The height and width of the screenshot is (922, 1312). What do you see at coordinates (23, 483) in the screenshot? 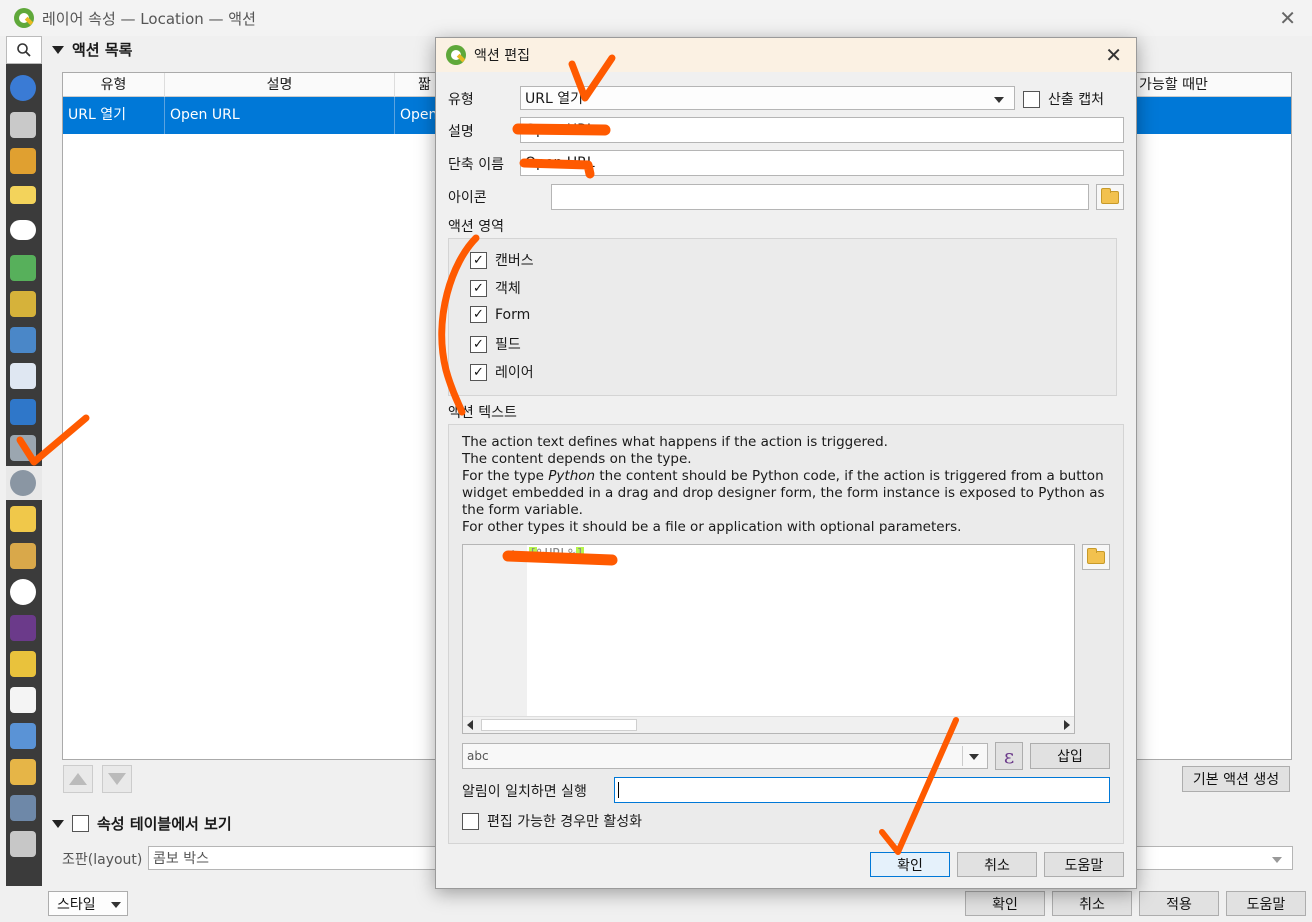
I see `actions-gear-icon` at bounding box center [23, 483].